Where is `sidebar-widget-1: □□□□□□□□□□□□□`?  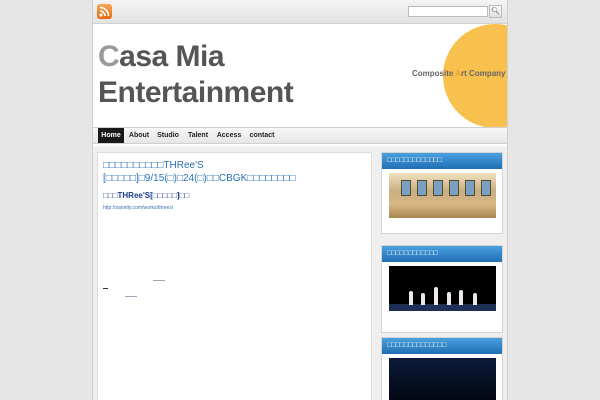 sidebar-widget-1: □□□□□□□□□□□□□ is located at coordinates (442, 193).